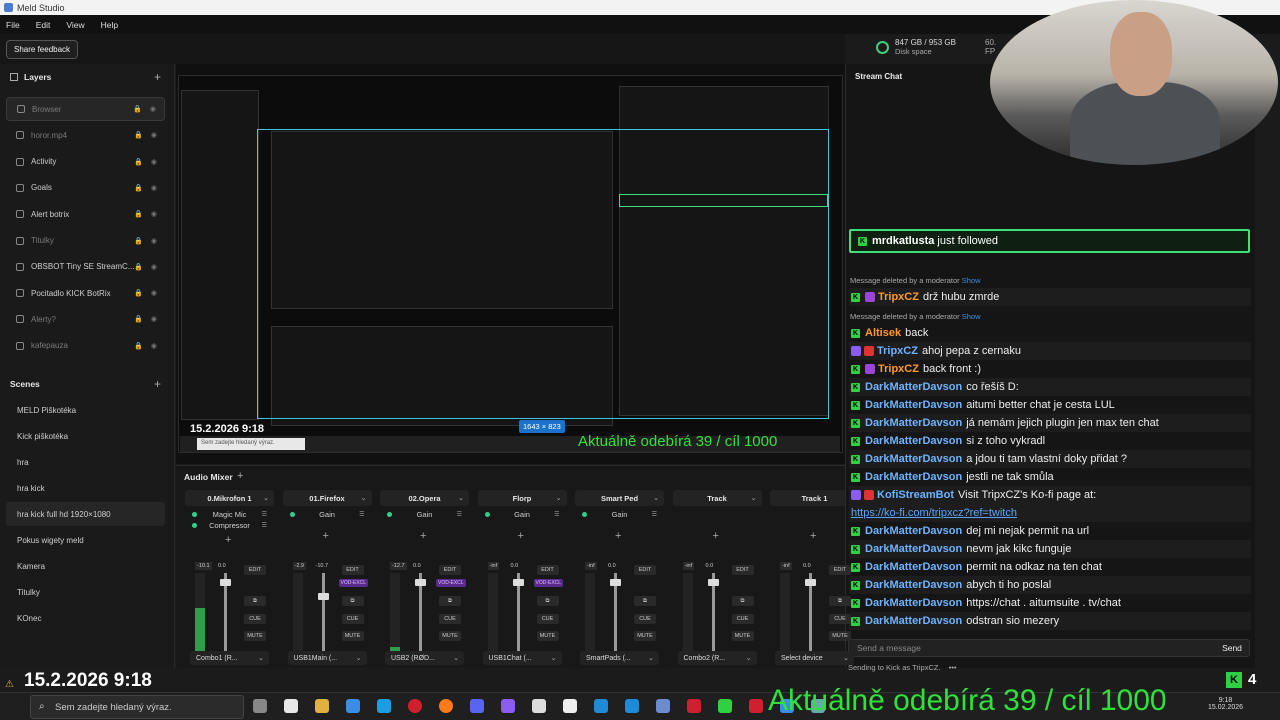 Image resolution: width=1280 pixels, height=720 pixels. Describe the element at coordinates (323, 612) in the screenshot. I see `volume-fader` at that location.